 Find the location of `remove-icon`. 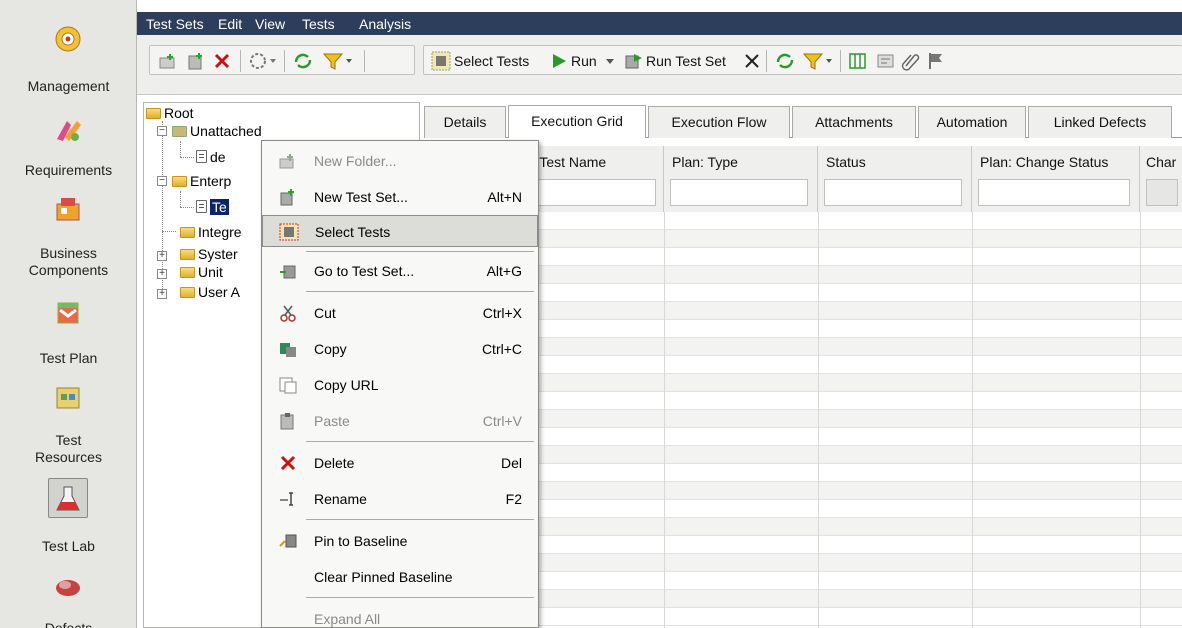

remove-icon is located at coordinates (752, 61).